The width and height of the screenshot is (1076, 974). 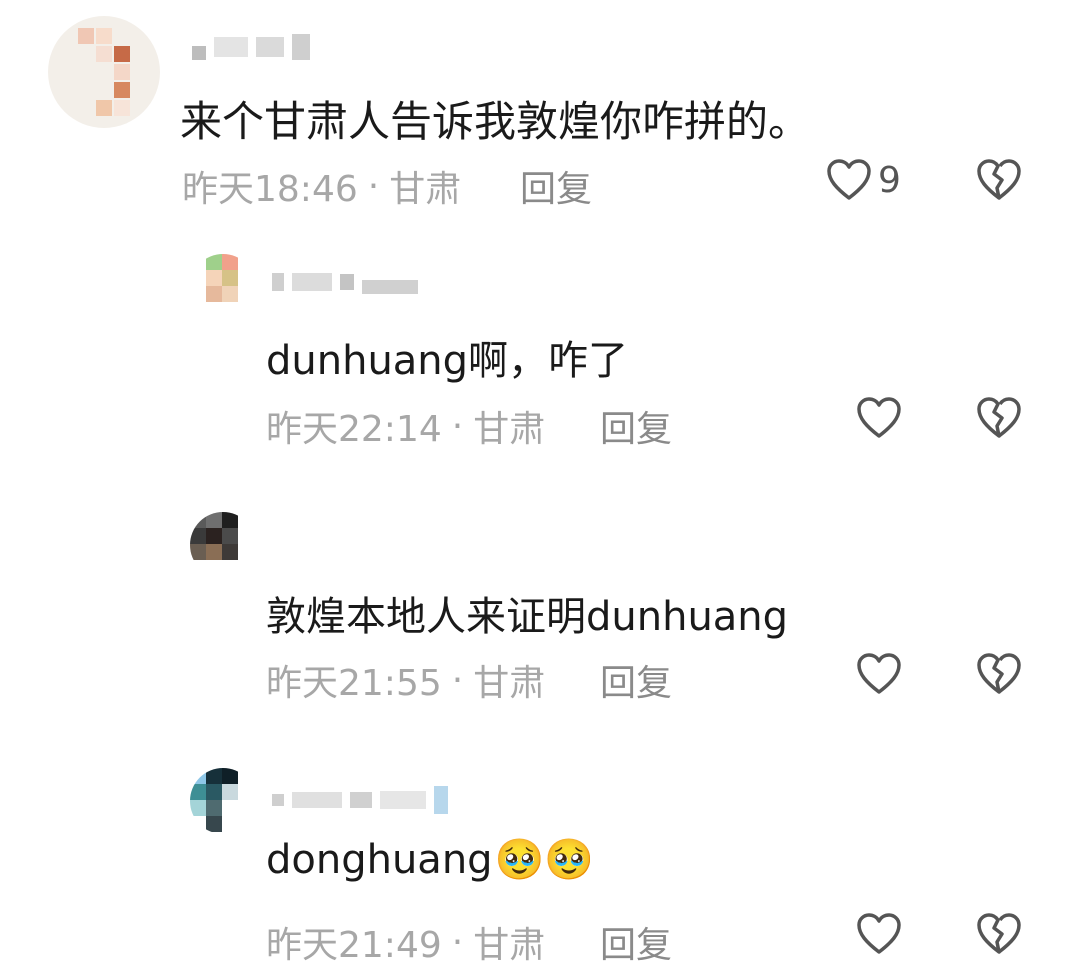 I want to click on timestamp: 昨天22:14, so click(x=354, y=429).